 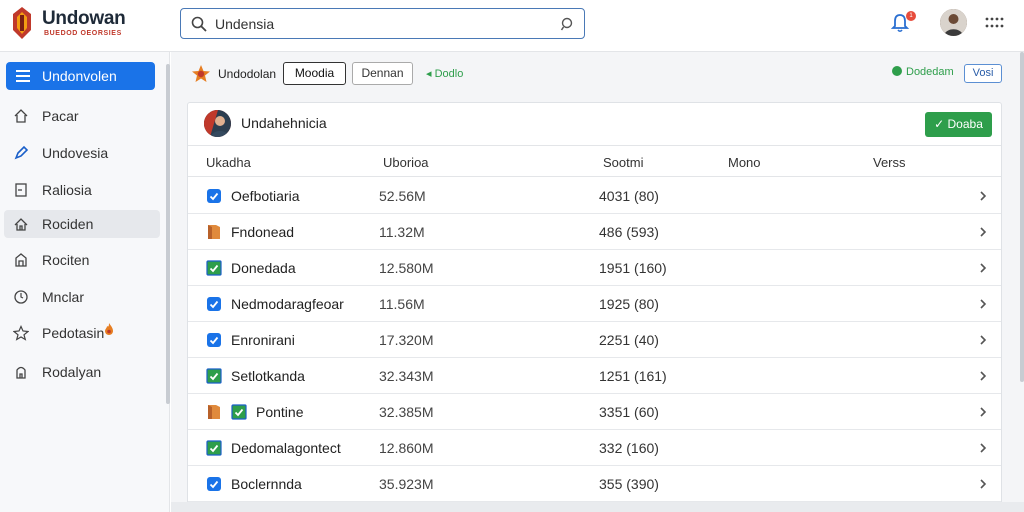 What do you see at coordinates (263, 268) in the screenshot?
I see `row-name: Donedada` at bounding box center [263, 268].